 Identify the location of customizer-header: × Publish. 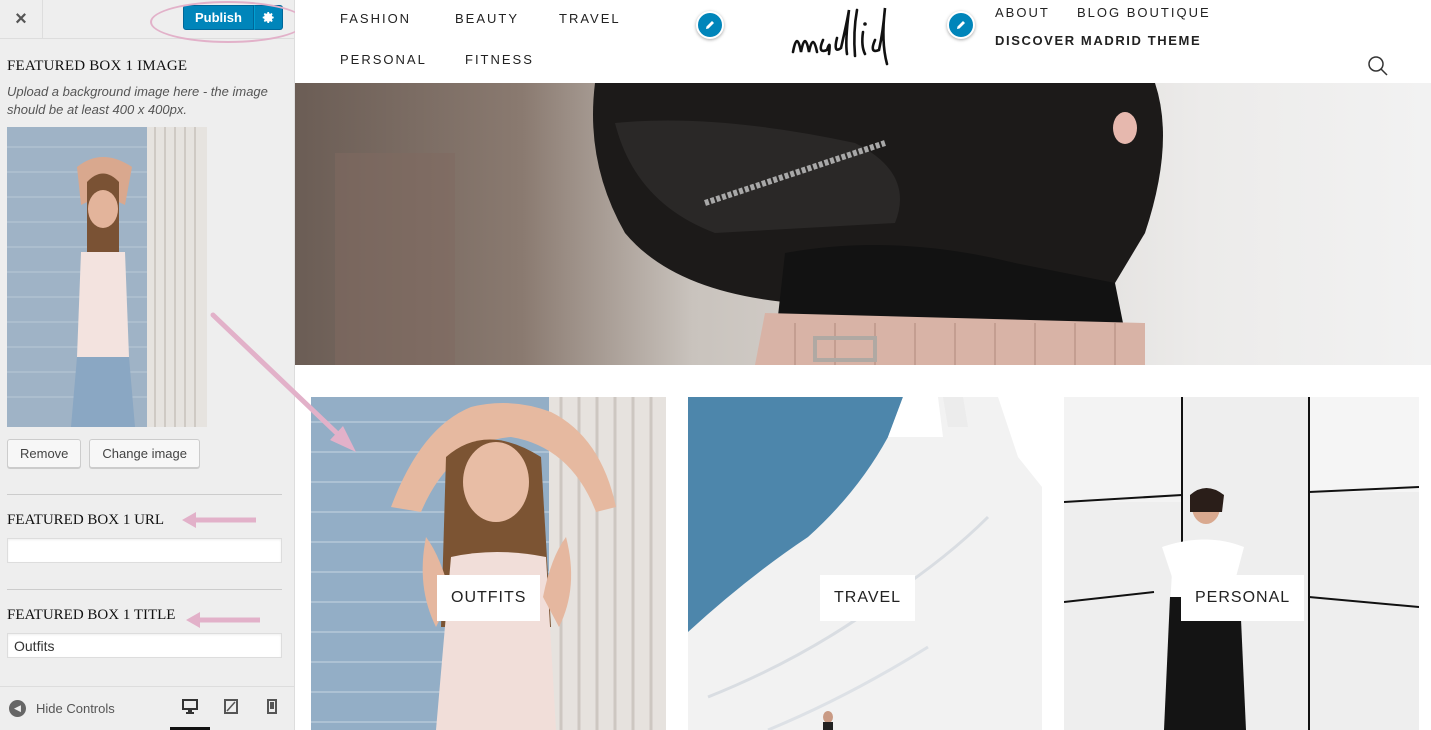
(153, 21).